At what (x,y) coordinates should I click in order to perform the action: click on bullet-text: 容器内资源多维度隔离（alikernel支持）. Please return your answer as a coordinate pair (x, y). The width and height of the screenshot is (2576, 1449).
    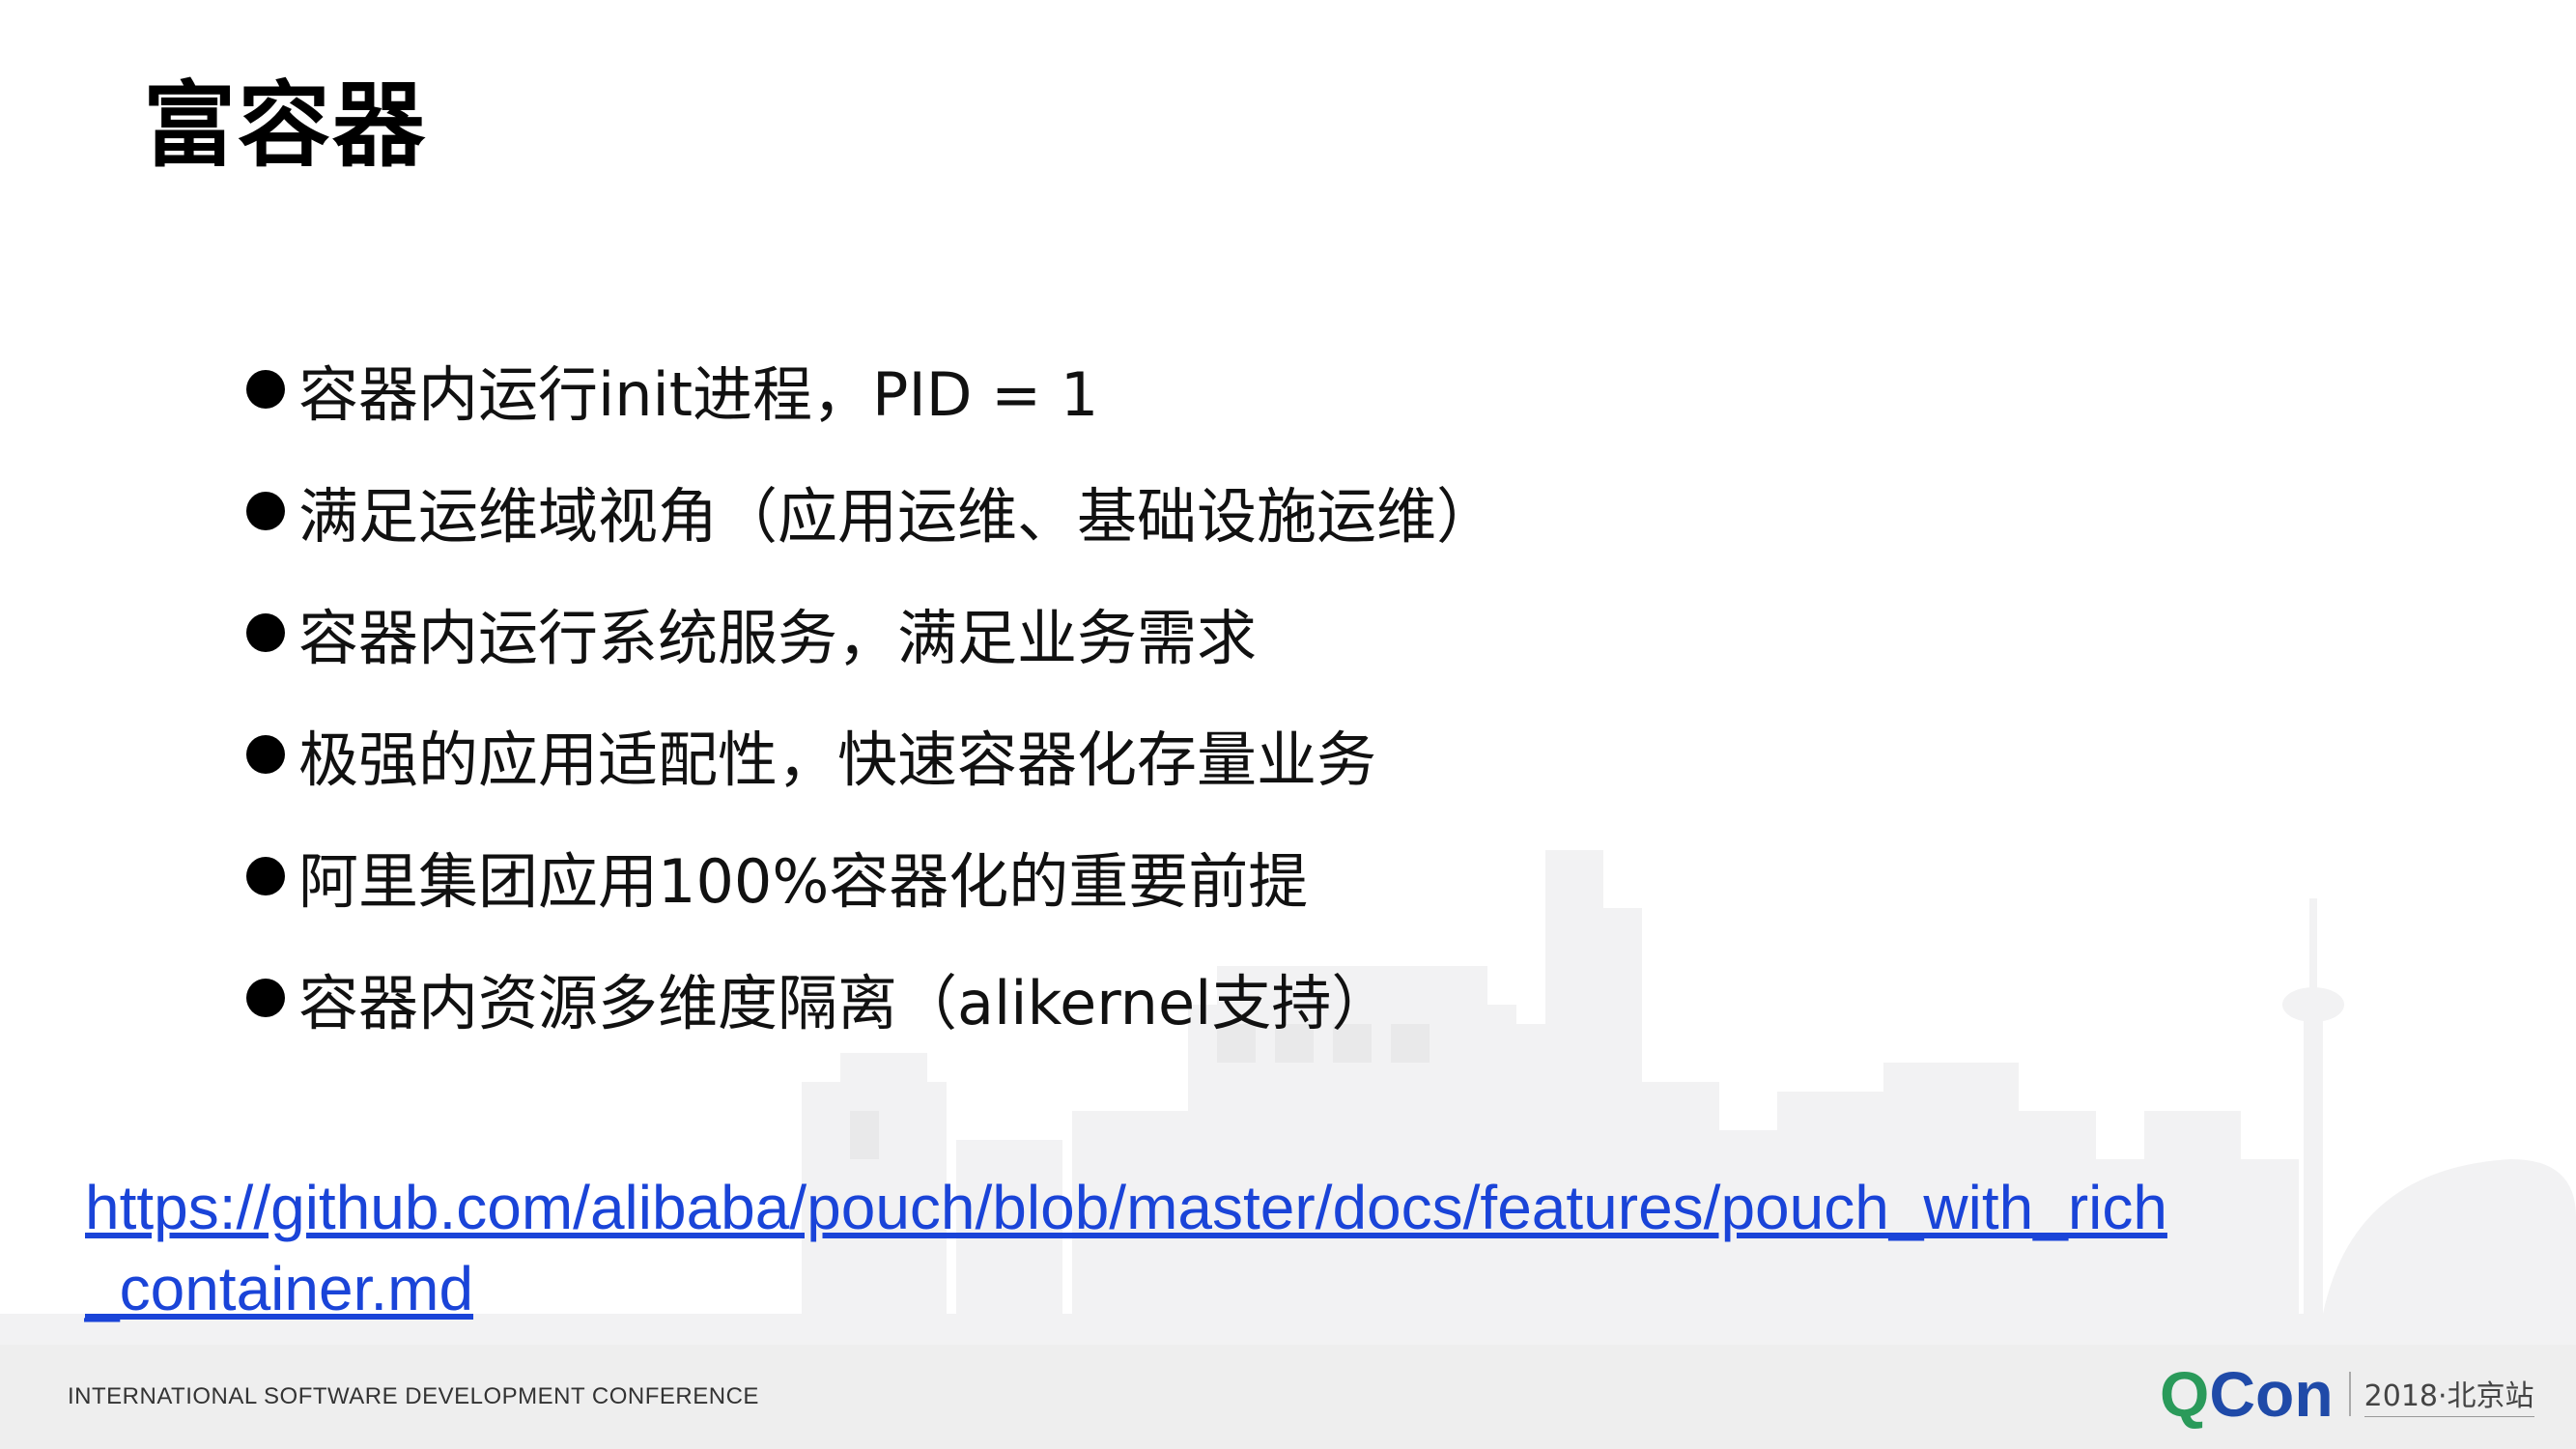
    Looking at the image, I should click on (845, 1003).